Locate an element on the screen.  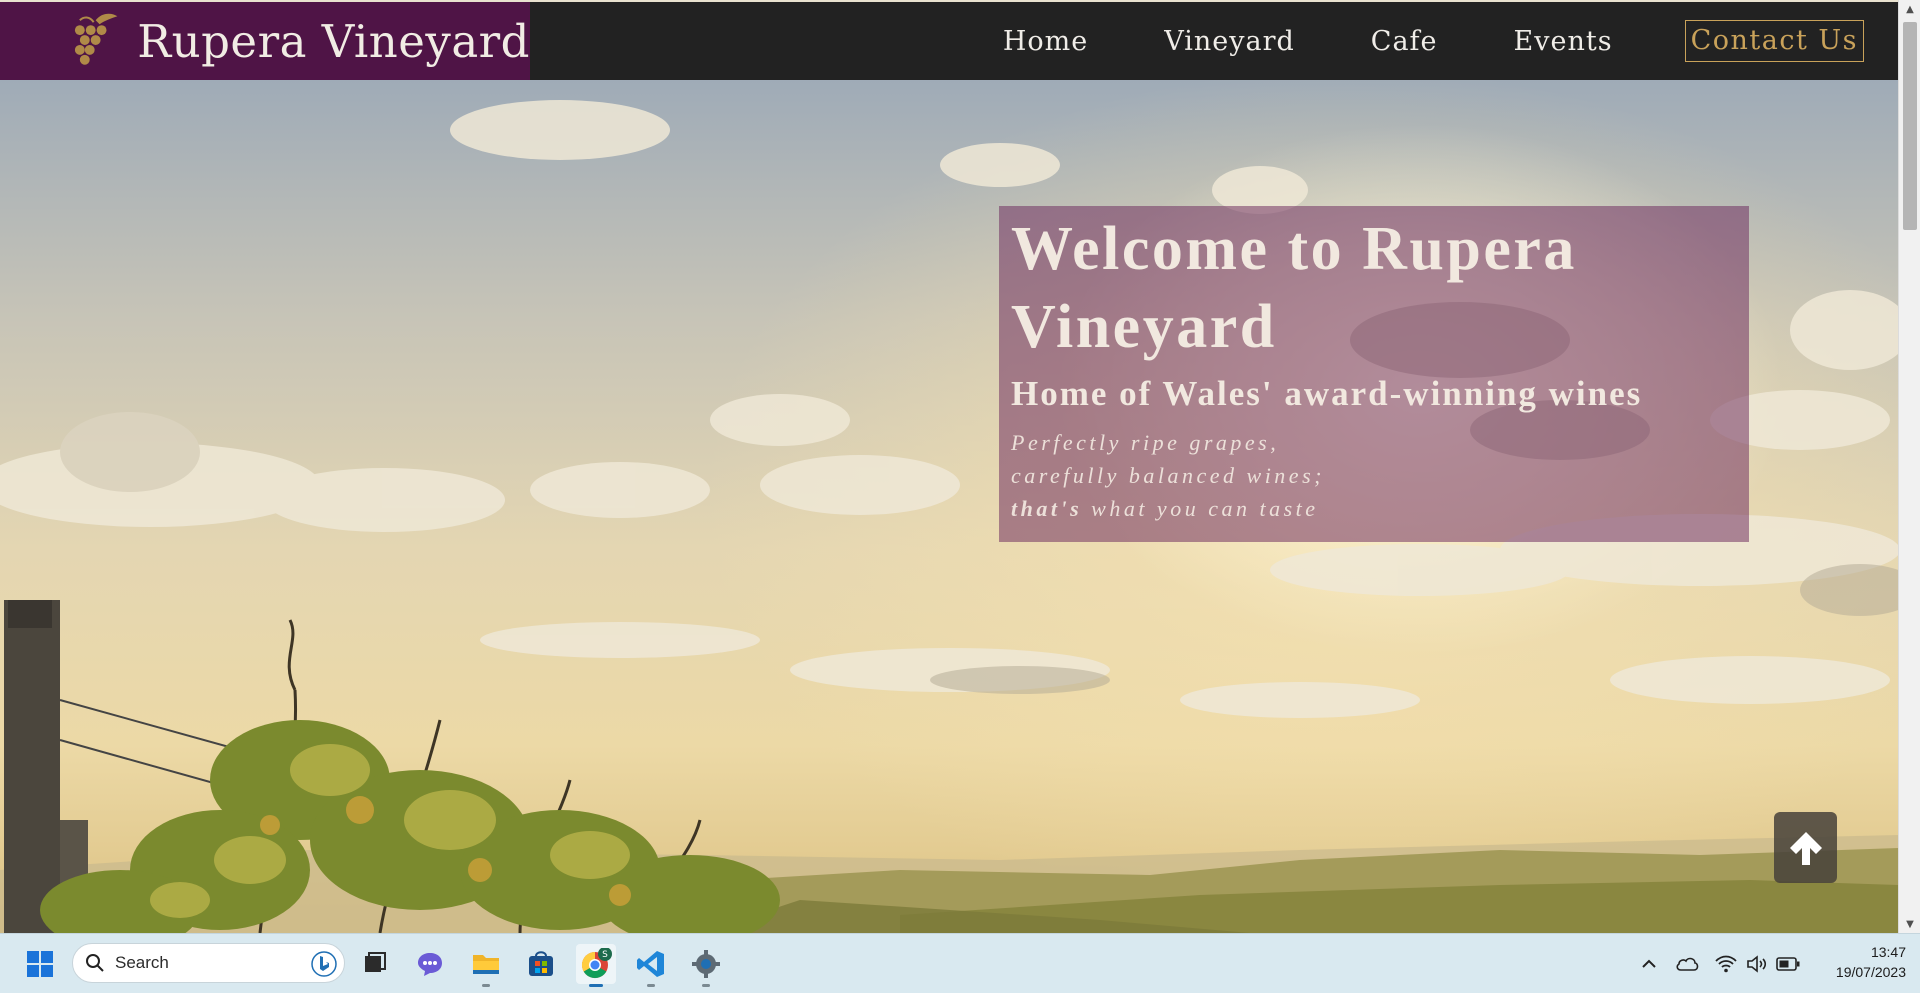
nav-link-cafe: Cafe is located at coordinates (1404, 41).